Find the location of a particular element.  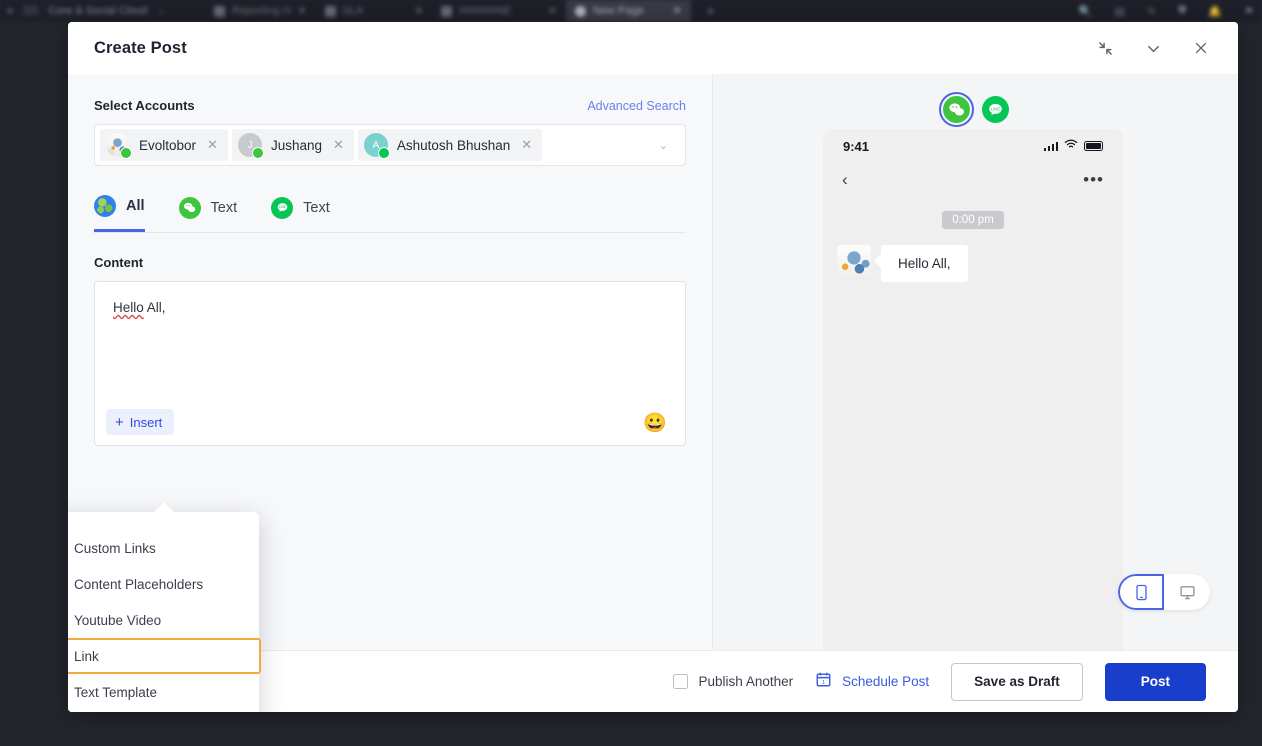

account-chip-jushang: J Jushang ✕ is located at coordinates (292, 145).